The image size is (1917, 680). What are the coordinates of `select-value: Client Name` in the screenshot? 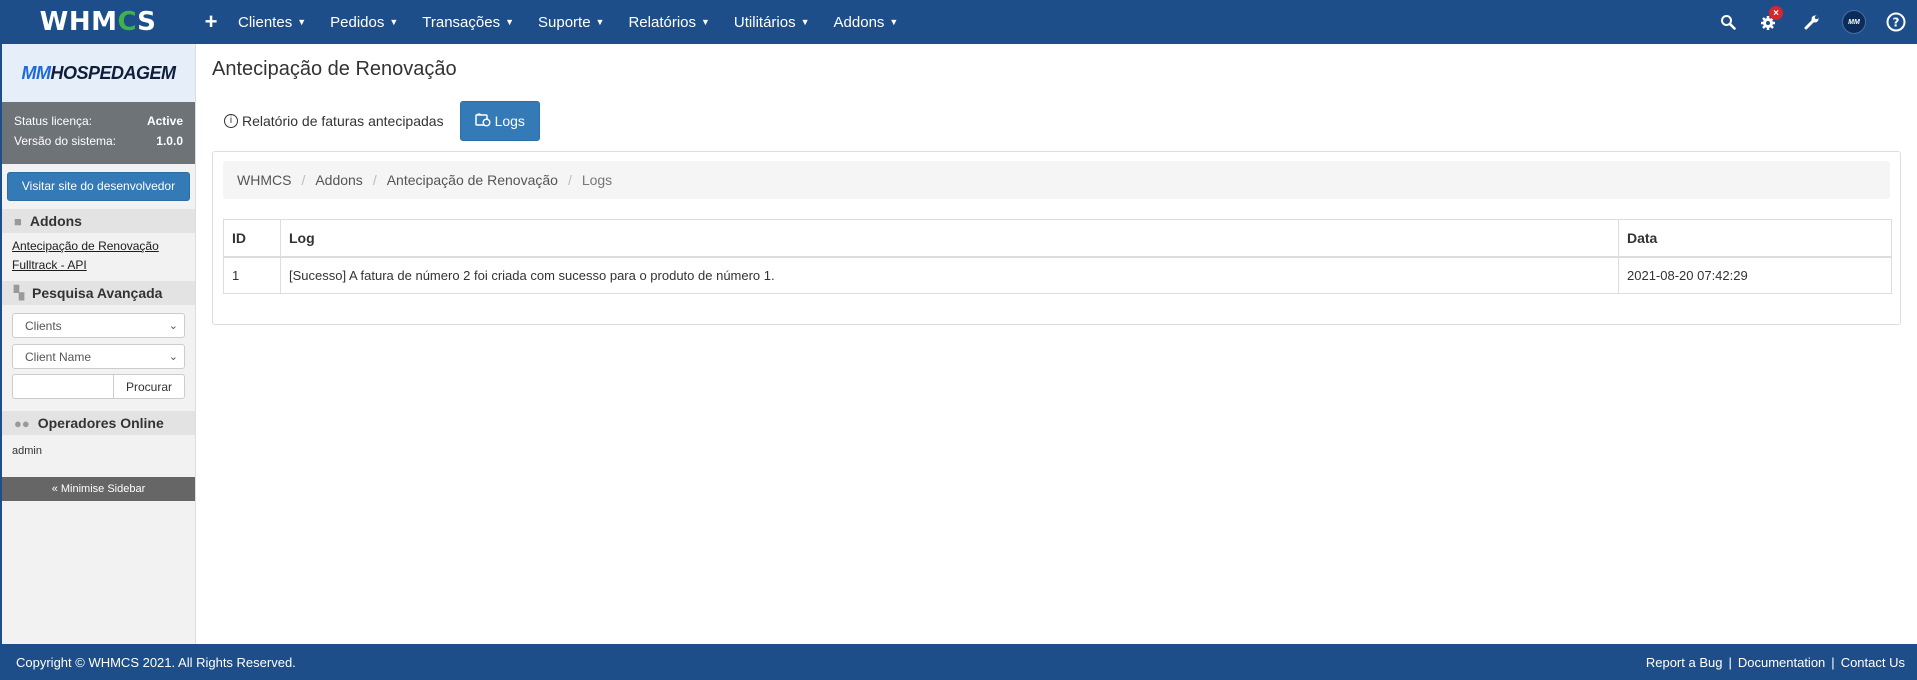 It's located at (58, 356).